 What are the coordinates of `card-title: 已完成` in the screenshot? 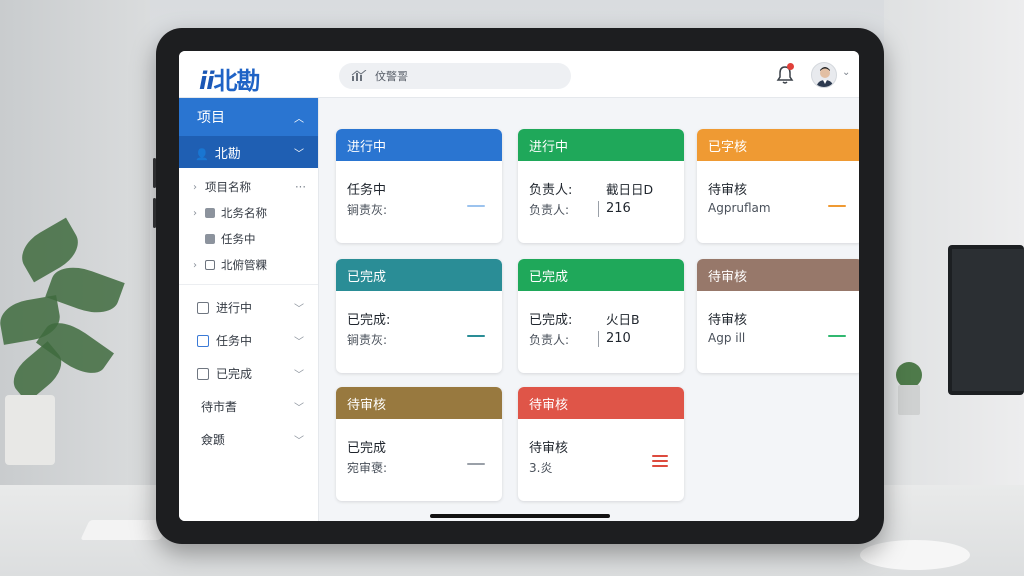 It's located at (367, 448).